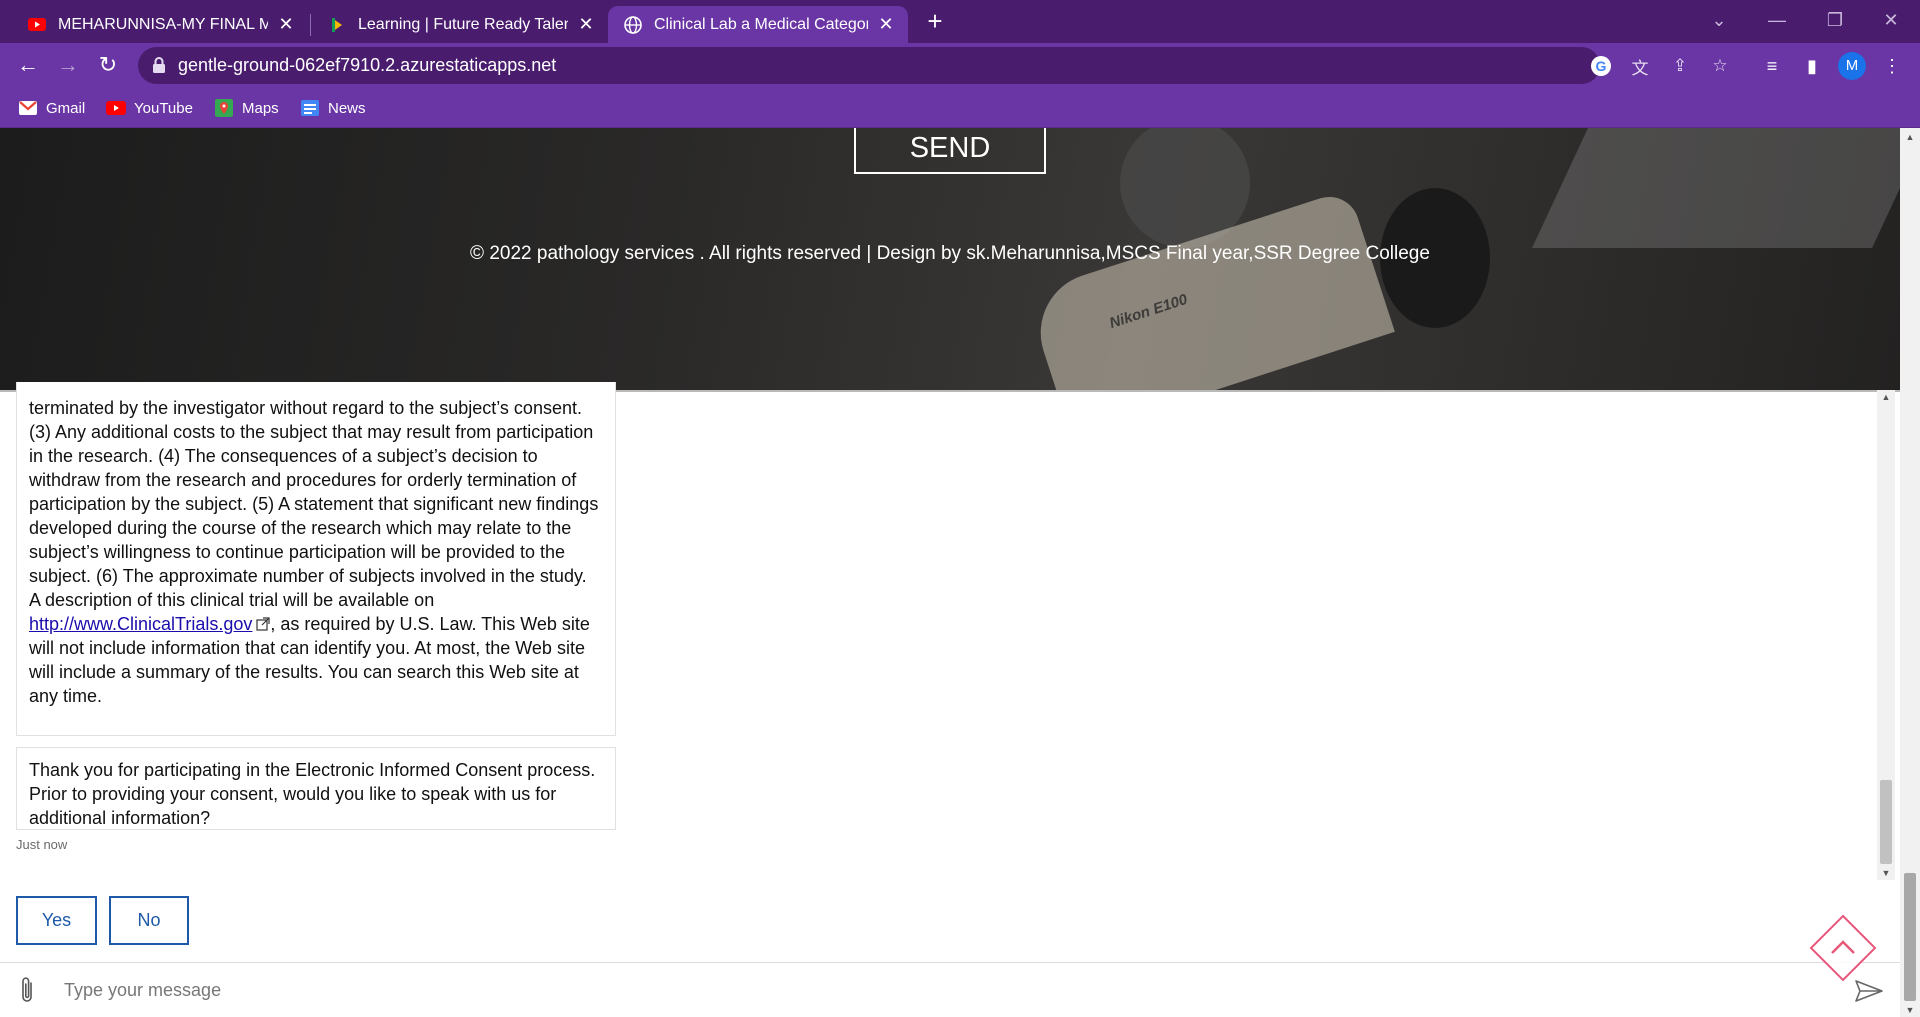 The image size is (1920, 1017). I want to click on maps-icon, so click(224, 108).